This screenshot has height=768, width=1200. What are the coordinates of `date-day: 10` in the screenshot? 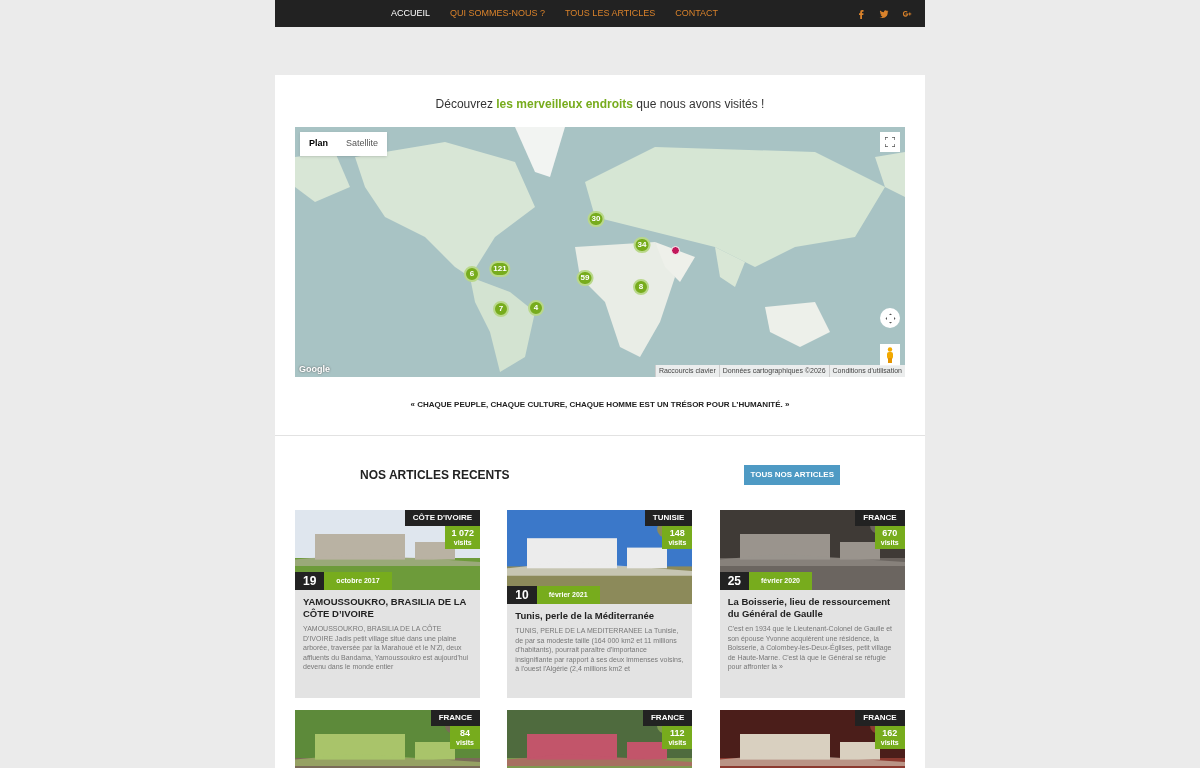 It's located at (522, 595).